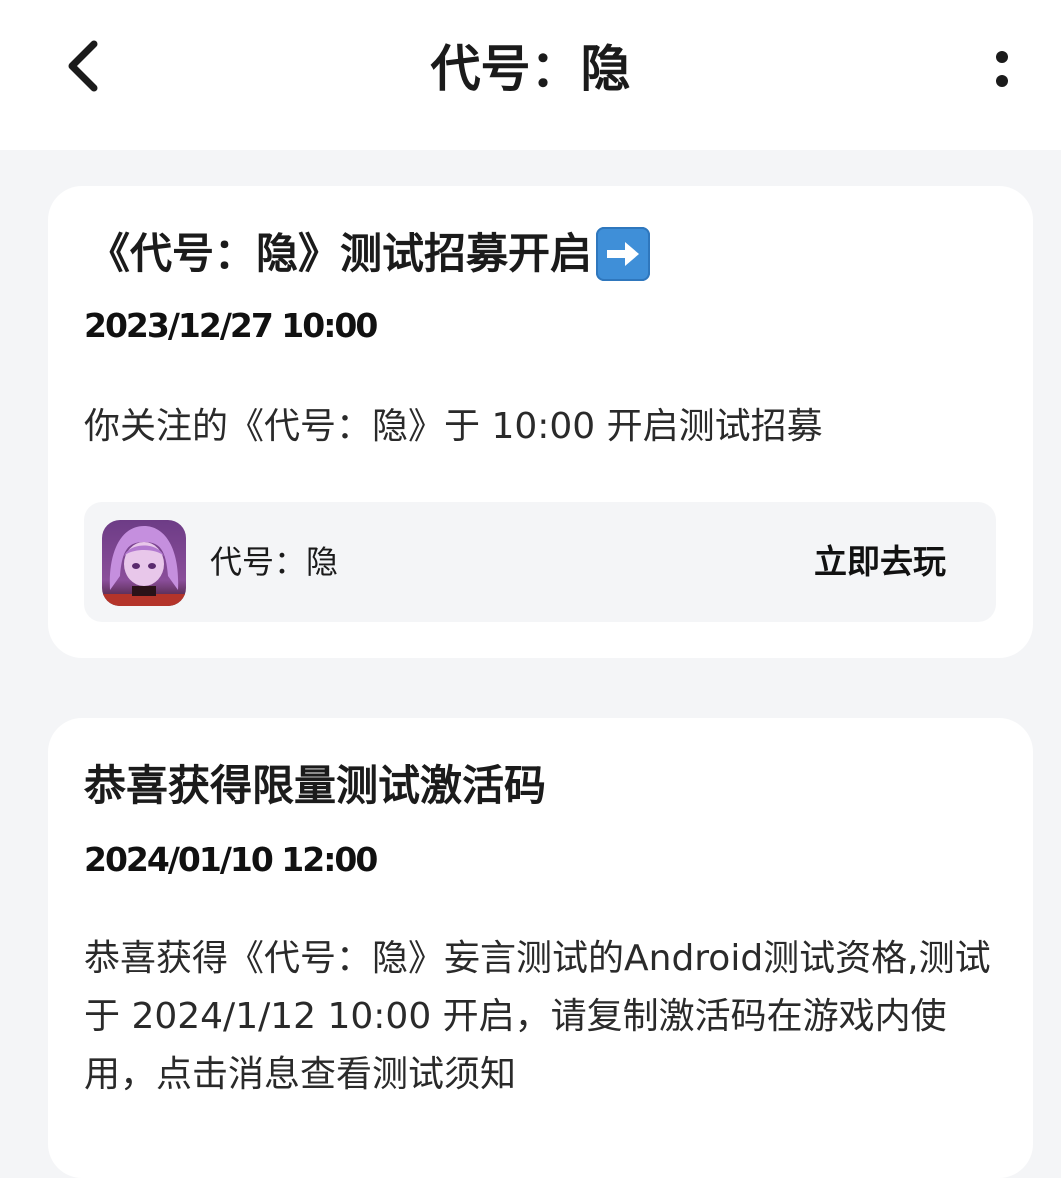 The width and height of the screenshot is (1061, 1178). What do you see at coordinates (231, 859) in the screenshot?
I see `message-time: 2024/01/10 12:00` at bounding box center [231, 859].